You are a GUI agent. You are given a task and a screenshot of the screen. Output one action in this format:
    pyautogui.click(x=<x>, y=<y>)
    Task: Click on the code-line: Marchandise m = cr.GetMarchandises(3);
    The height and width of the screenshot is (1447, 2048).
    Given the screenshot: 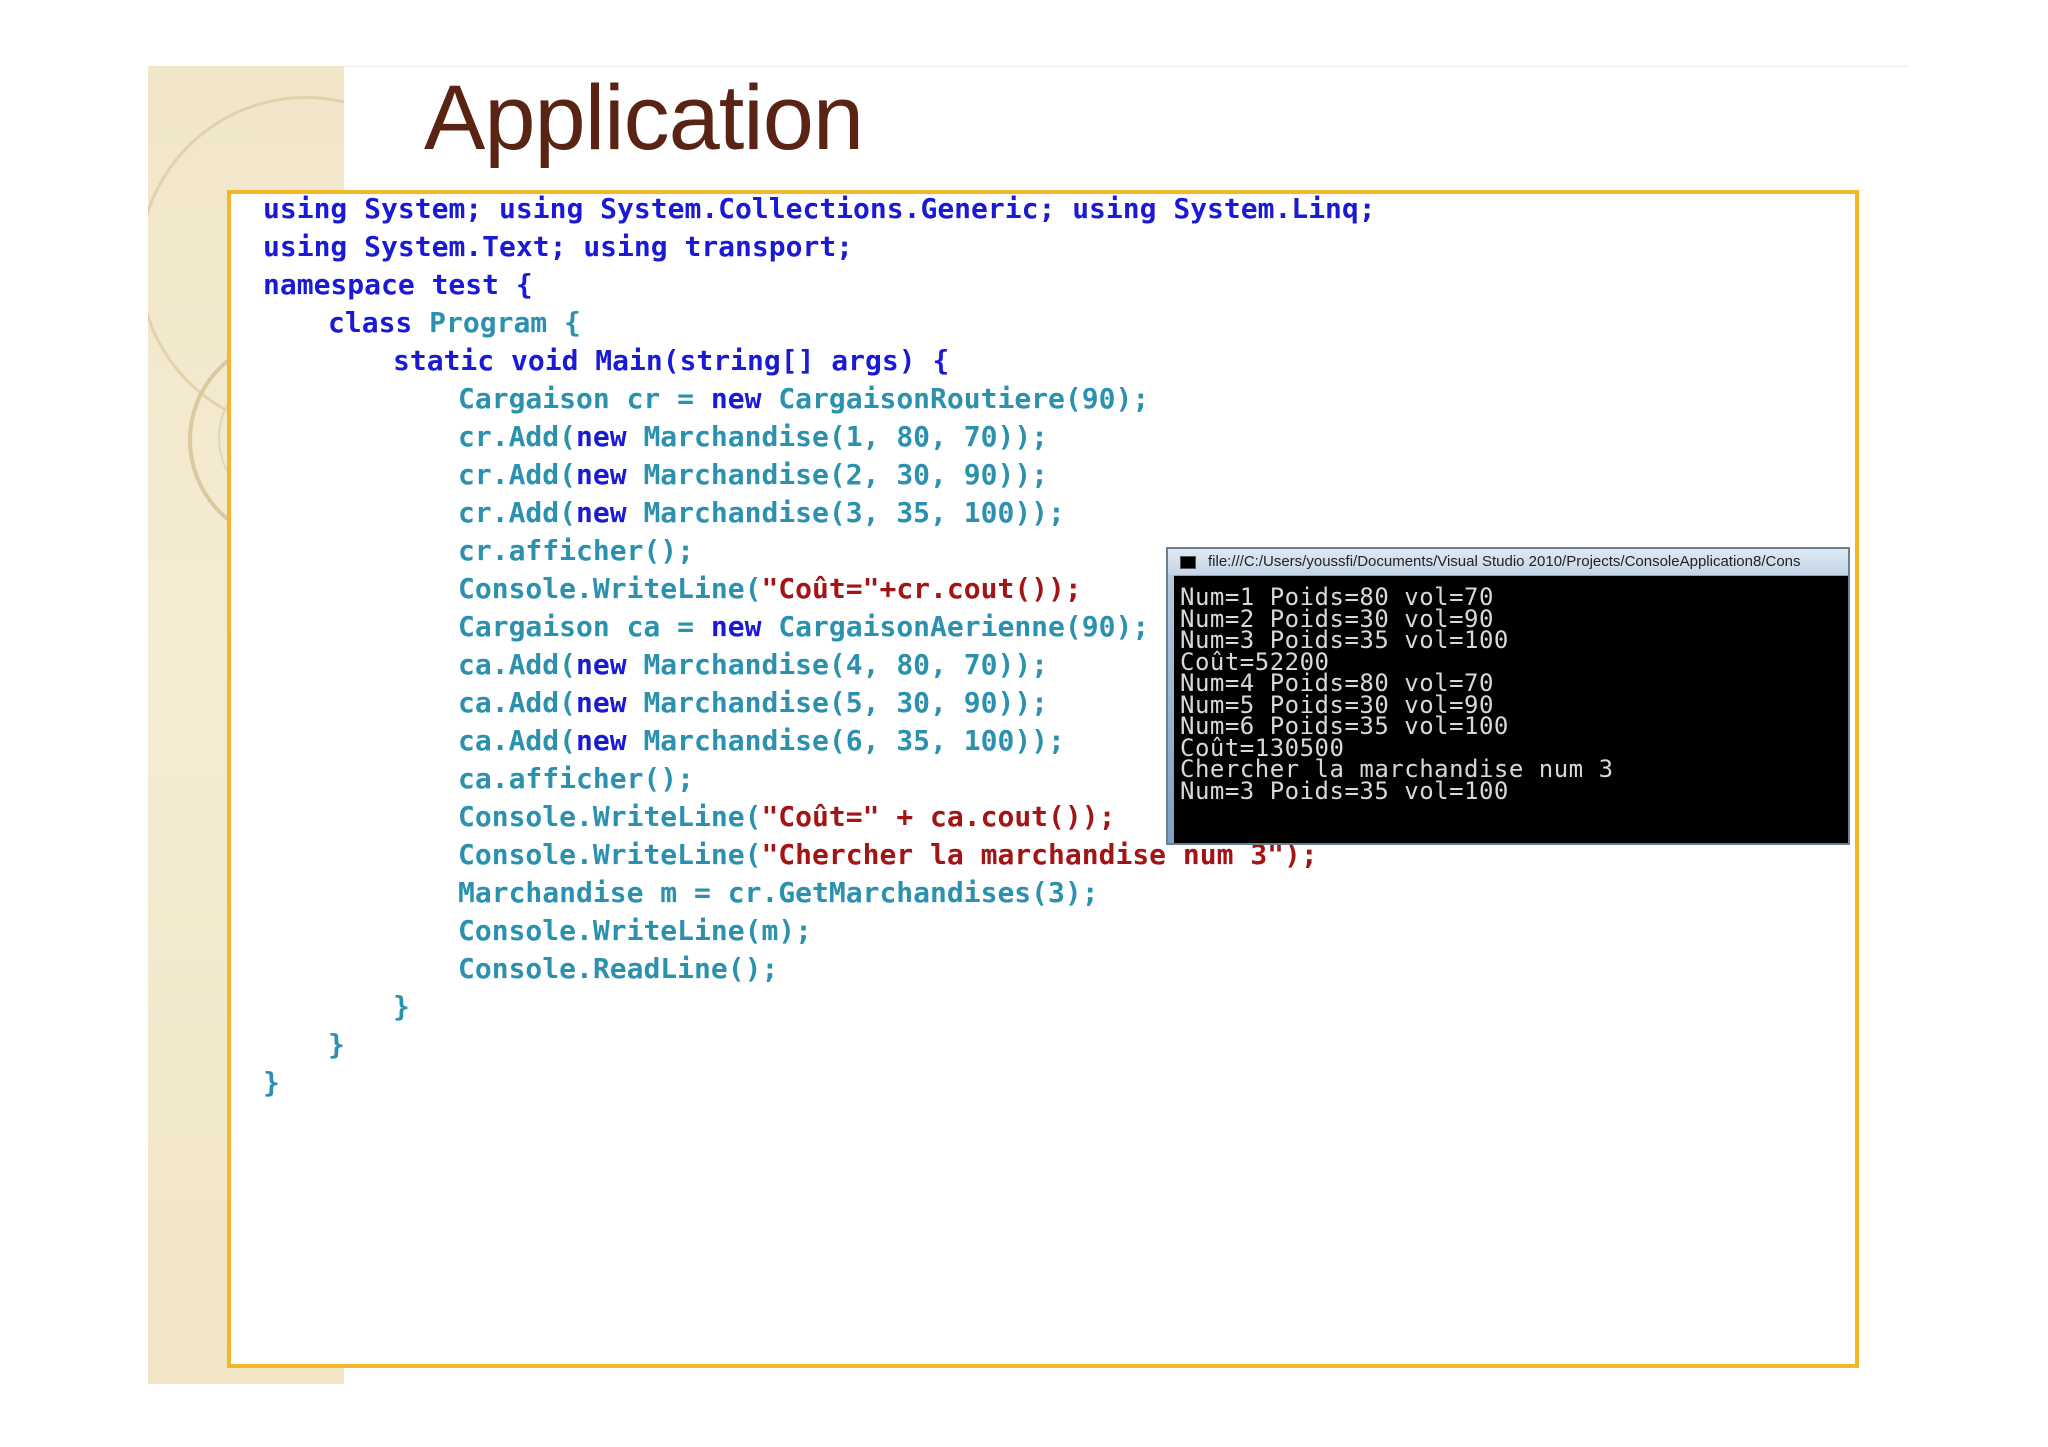 What is the action you would take?
    pyautogui.click(x=778, y=893)
    